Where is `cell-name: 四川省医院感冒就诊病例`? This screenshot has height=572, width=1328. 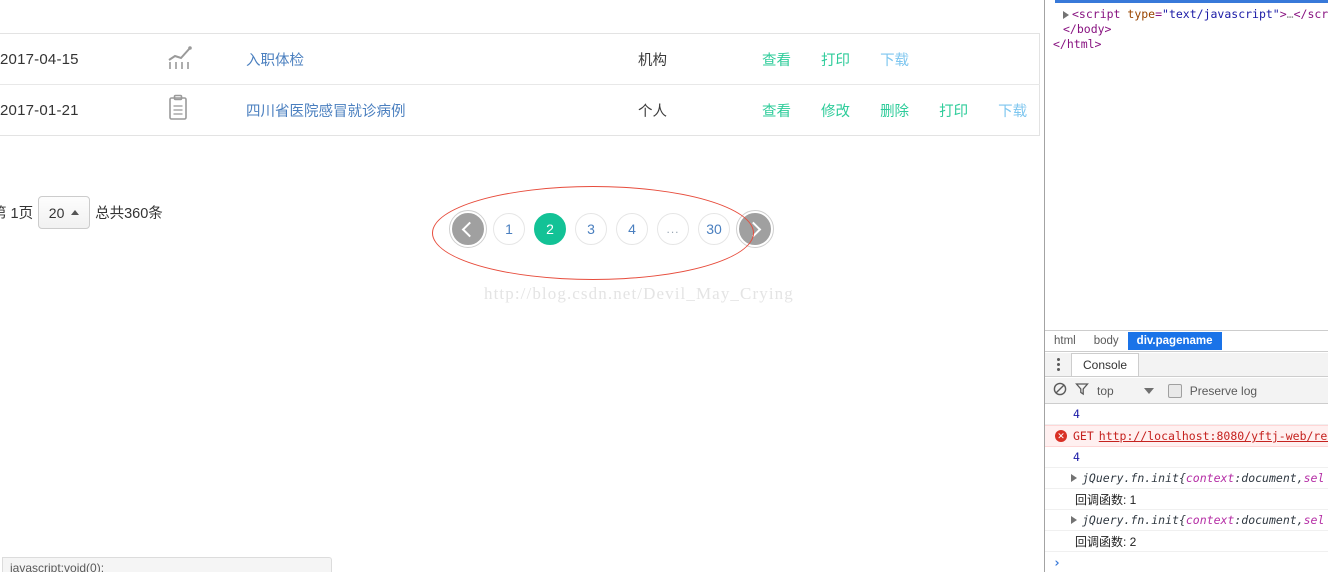
cell-name: 四川省医院感冒就诊病例 is located at coordinates (442, 110).